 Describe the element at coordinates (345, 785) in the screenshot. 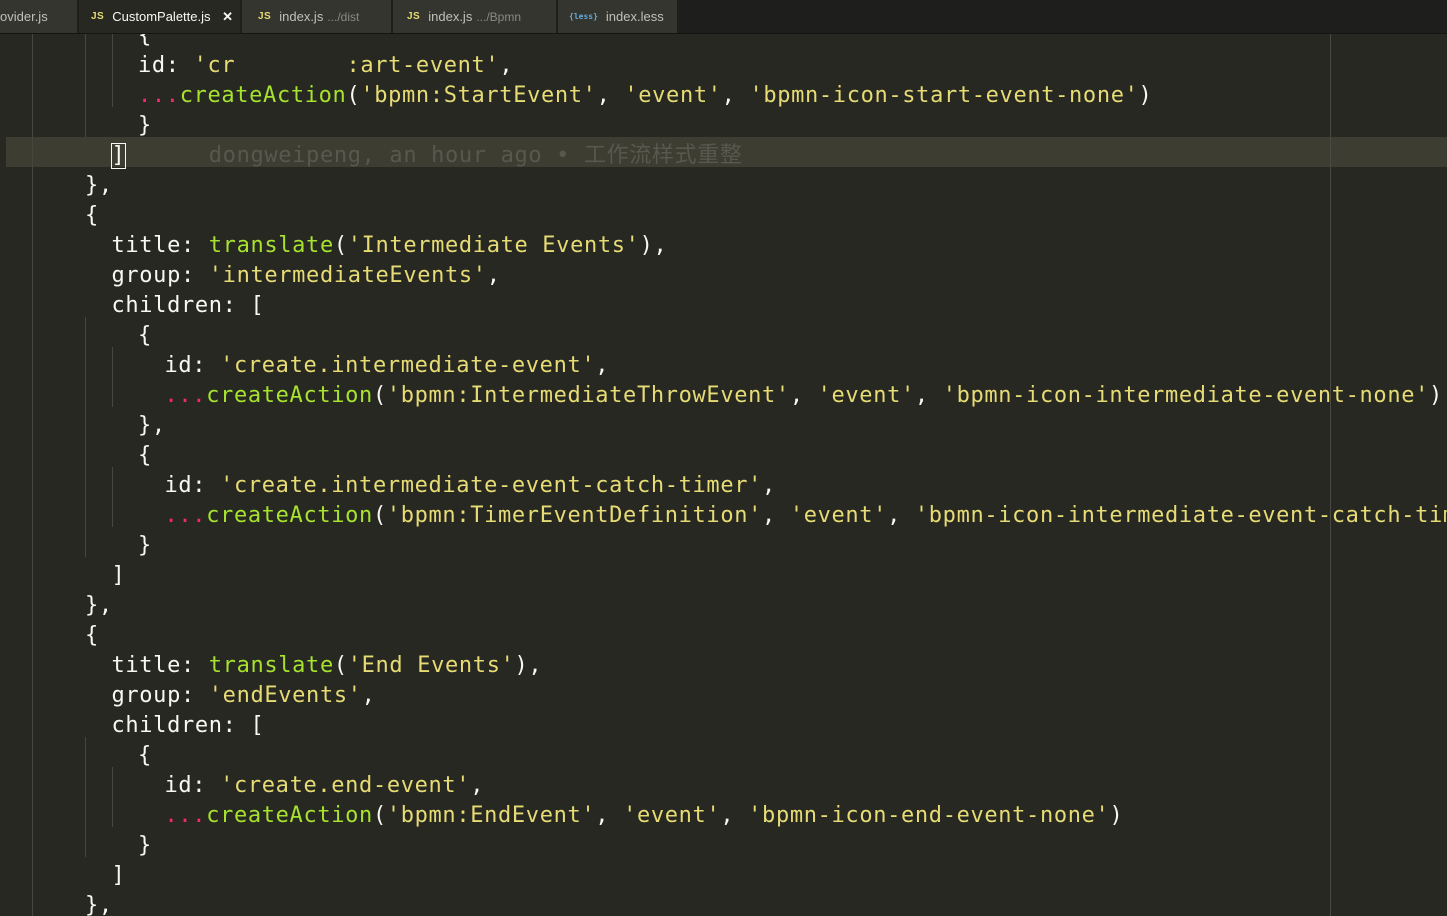

I see `code-token: 'create.end-event'` at that location.